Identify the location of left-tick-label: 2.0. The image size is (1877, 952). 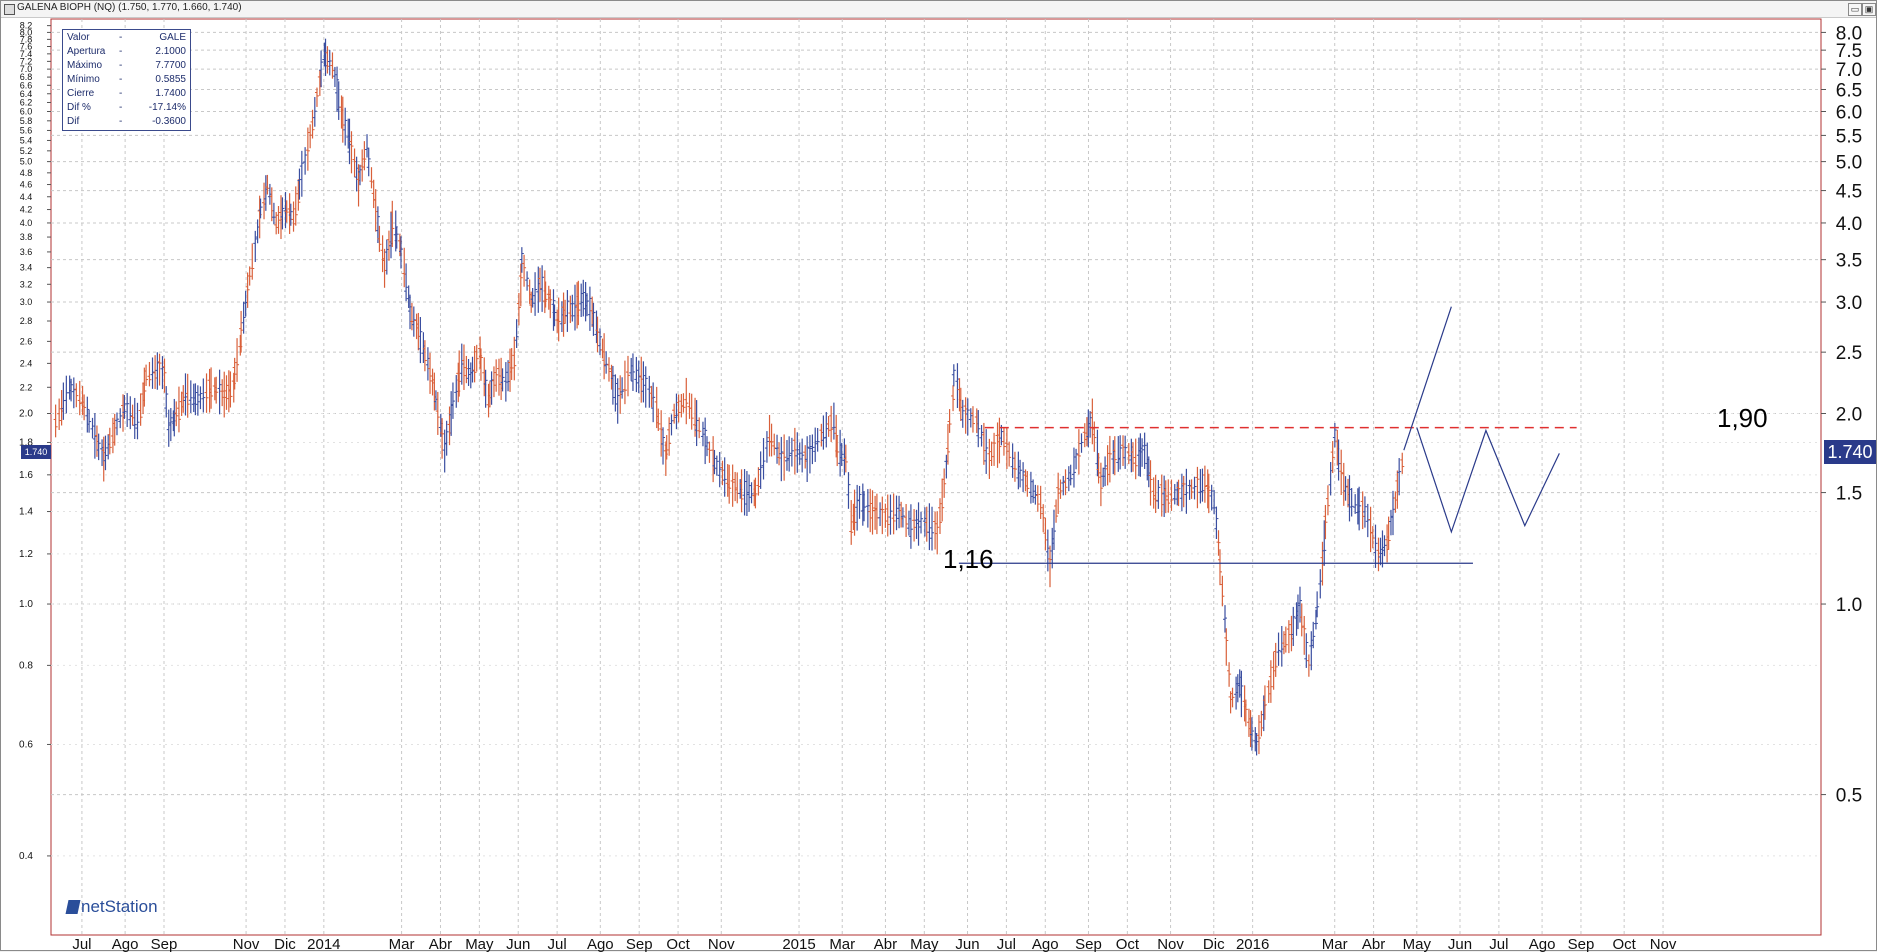
(26, 413).